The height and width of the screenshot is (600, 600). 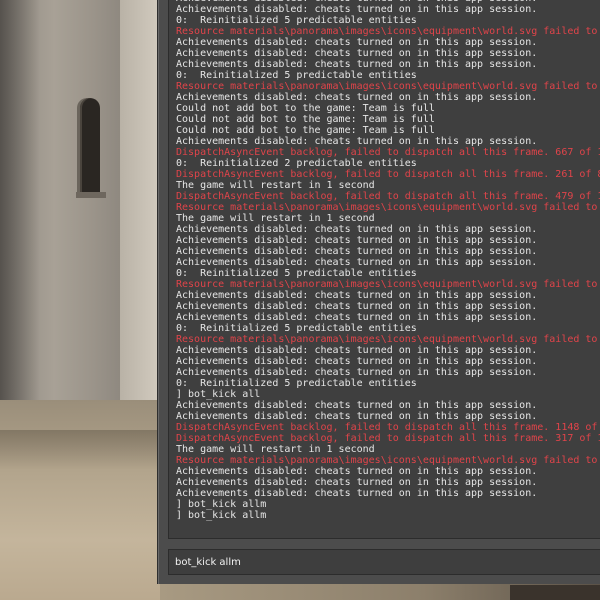 What do you see at coordinates (90, 147) in the screenshot?
I see `background-window` at bounding box center [90, 147].